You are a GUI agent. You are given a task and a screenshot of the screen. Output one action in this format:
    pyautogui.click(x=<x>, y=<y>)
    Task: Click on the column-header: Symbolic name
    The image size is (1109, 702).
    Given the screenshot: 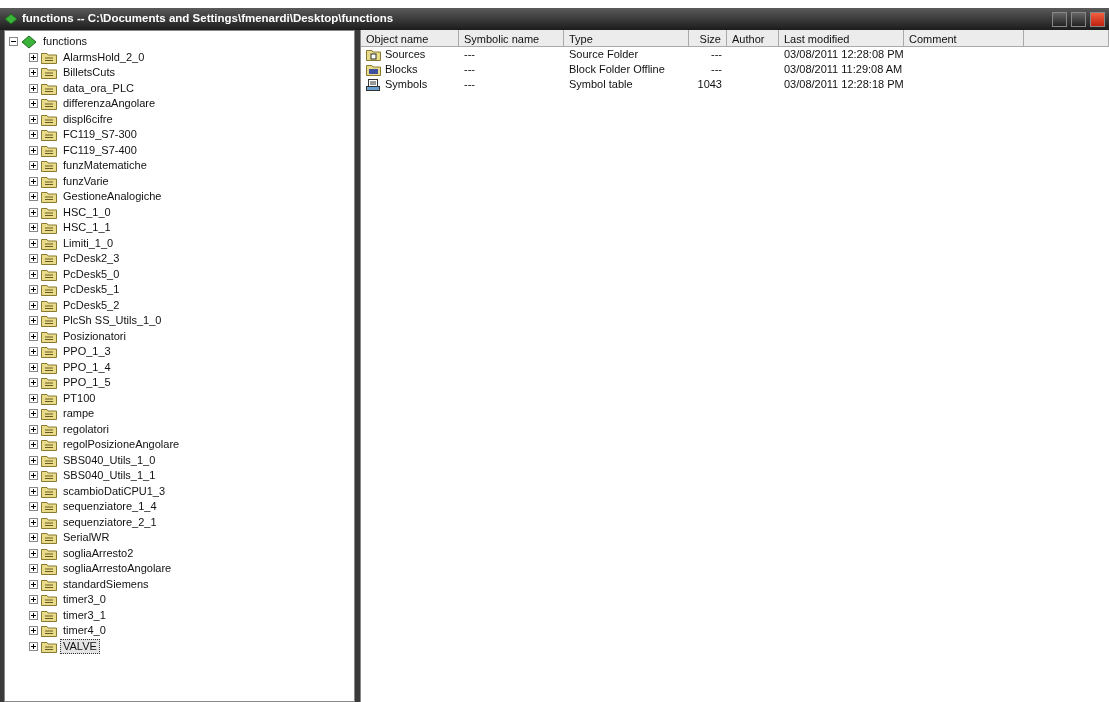 What is the action you would take?
    pyautogui.click(x=511, y=38)
    